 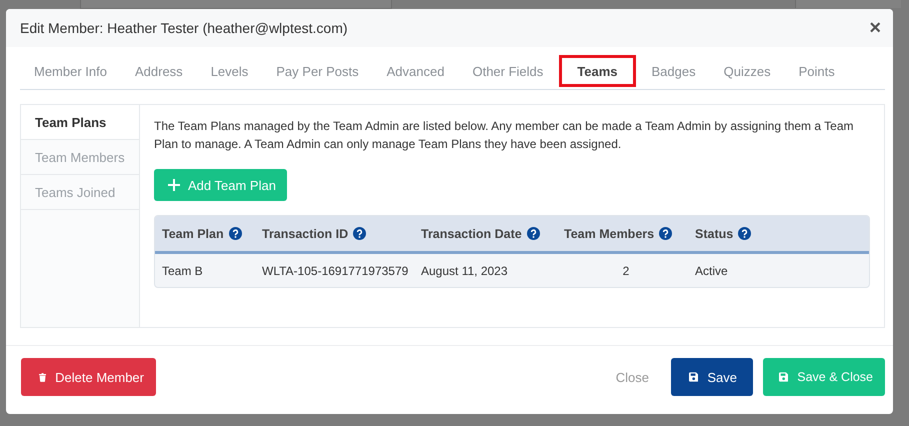 I want to click on table-cell: Active, so click(x=711, y=271).